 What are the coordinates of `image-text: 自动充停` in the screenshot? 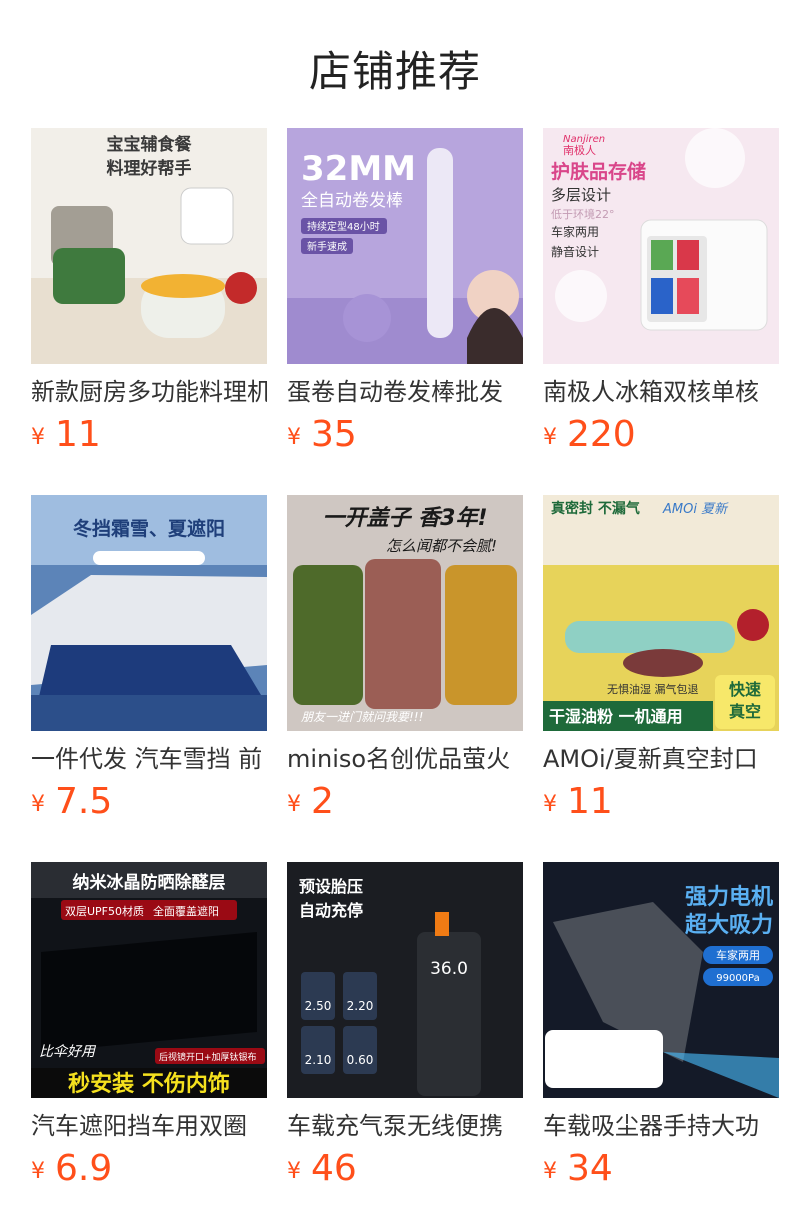 It's located at (331, 910).